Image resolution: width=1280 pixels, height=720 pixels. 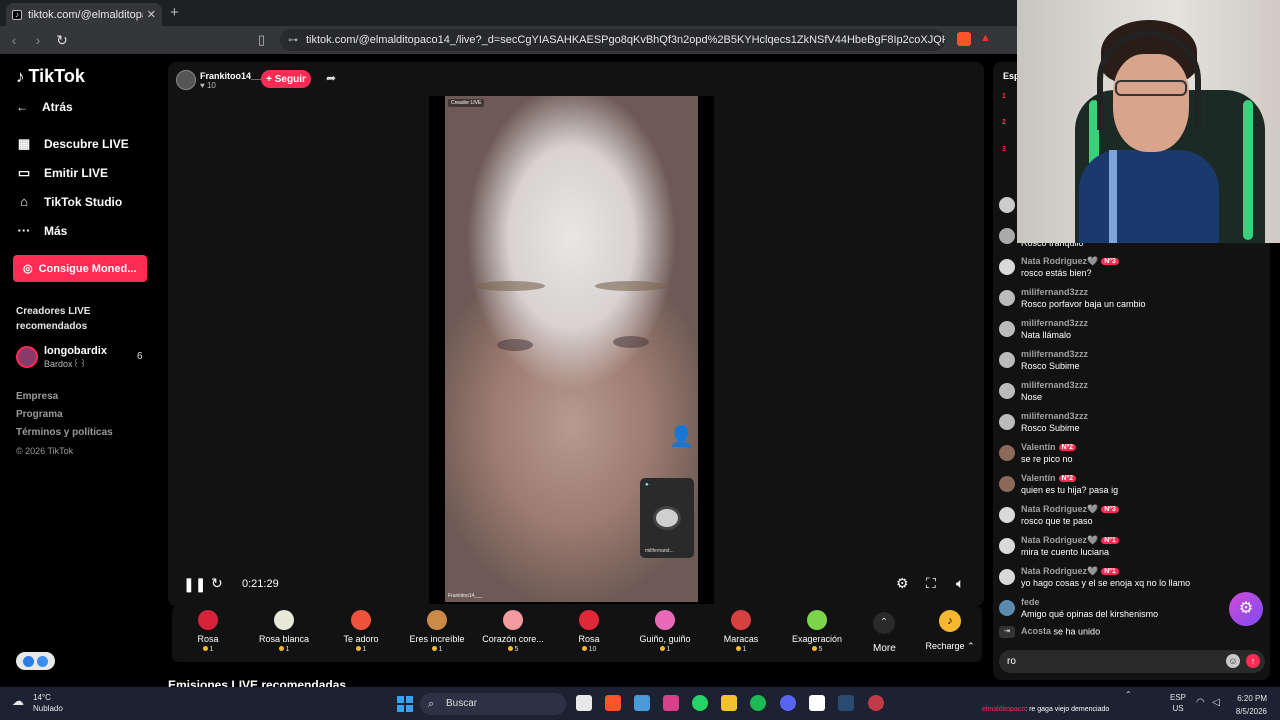 What do you see at coordinates (208, 634) in the screenshot?
I see `gift-item: Rosa 1` at bounding box center [208, 634].